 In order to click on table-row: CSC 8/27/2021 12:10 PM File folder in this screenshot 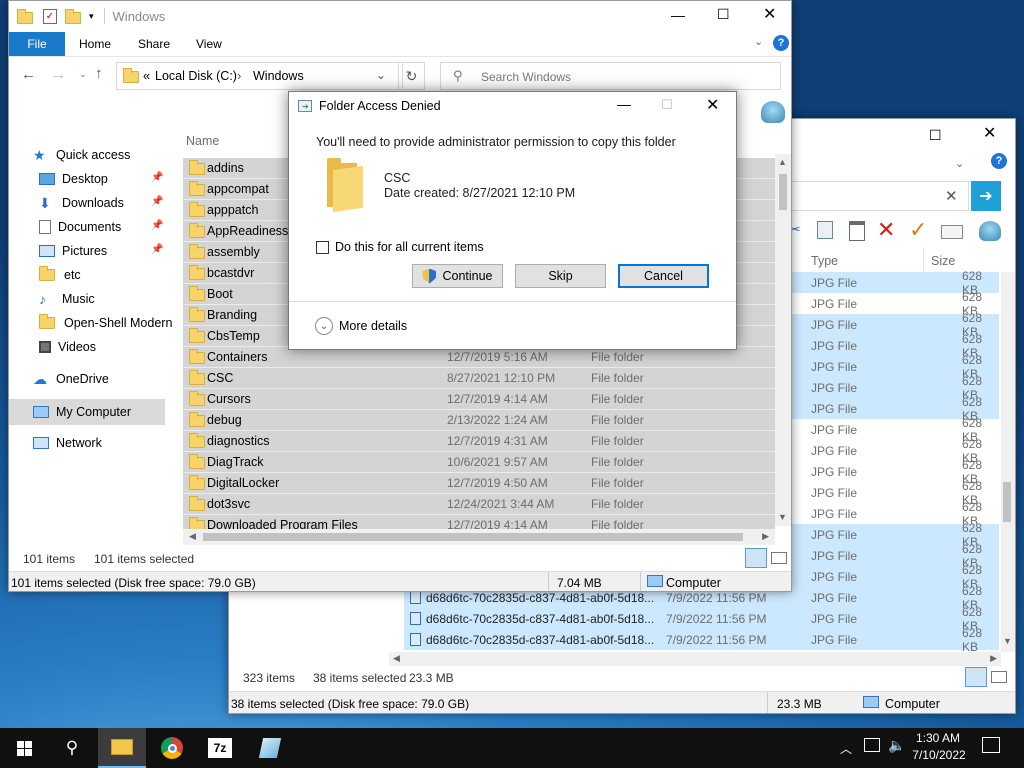, I will do `click(479, 378)`.